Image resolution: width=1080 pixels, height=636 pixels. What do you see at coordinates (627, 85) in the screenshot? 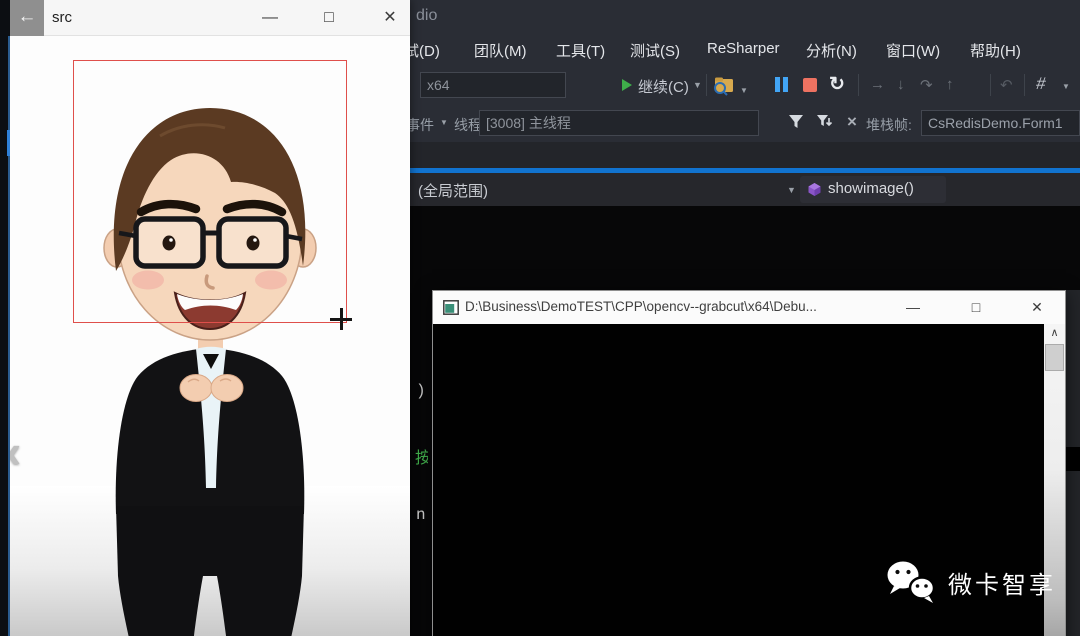
I see `continue-play-icon` at bounding box center [627, 85].